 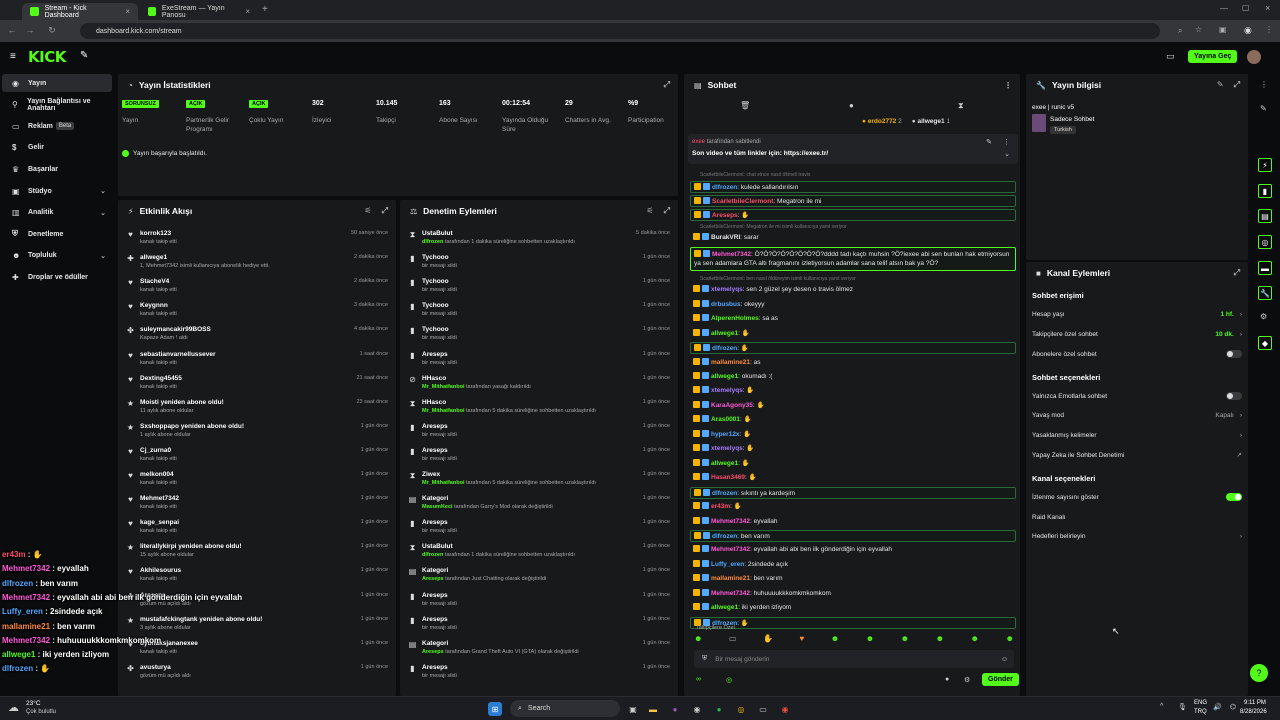 What do you see at coordinates (52, 30) in the screenshot?
I see `reload-icon: ↻` at bounding box center [52, 30].